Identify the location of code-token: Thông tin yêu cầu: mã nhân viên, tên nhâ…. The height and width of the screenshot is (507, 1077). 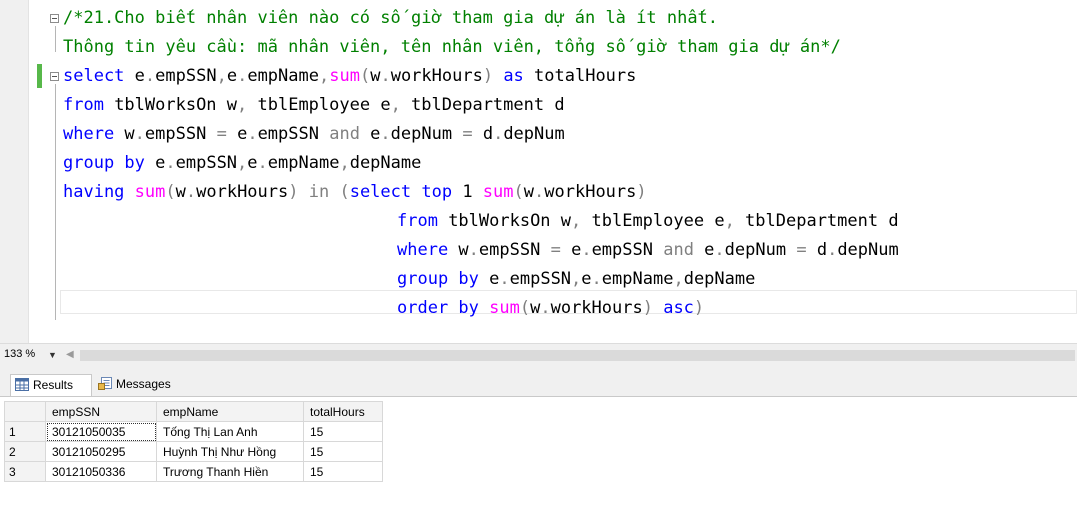
(452, 47).